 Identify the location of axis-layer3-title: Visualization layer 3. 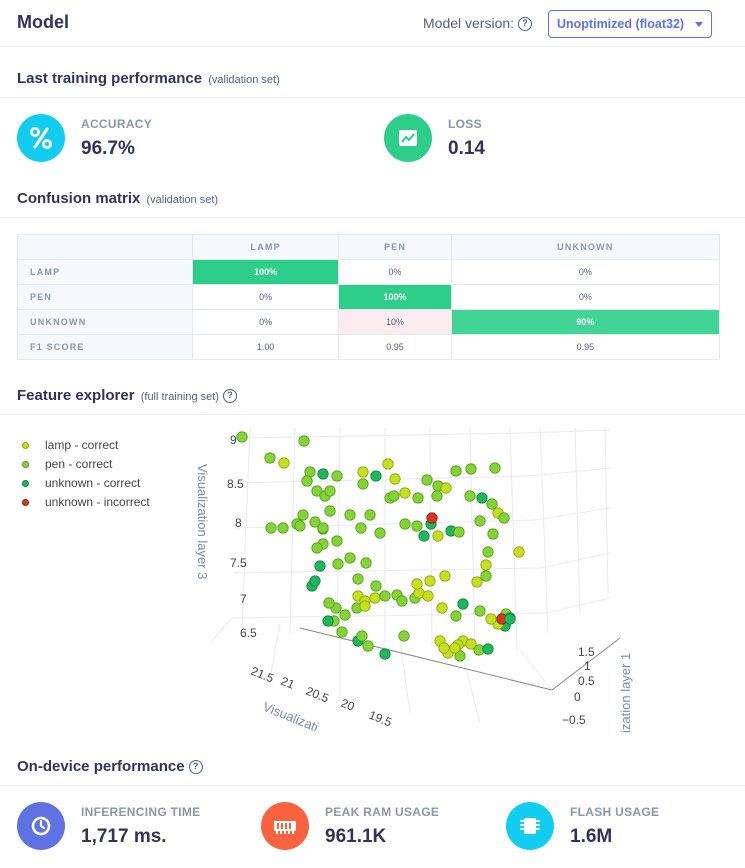
(202, 521).